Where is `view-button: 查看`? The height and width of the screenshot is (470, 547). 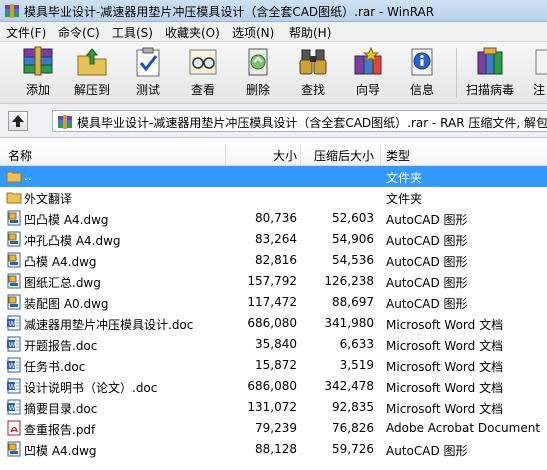 view-button: 查看 is located at coordinates (203, 74).